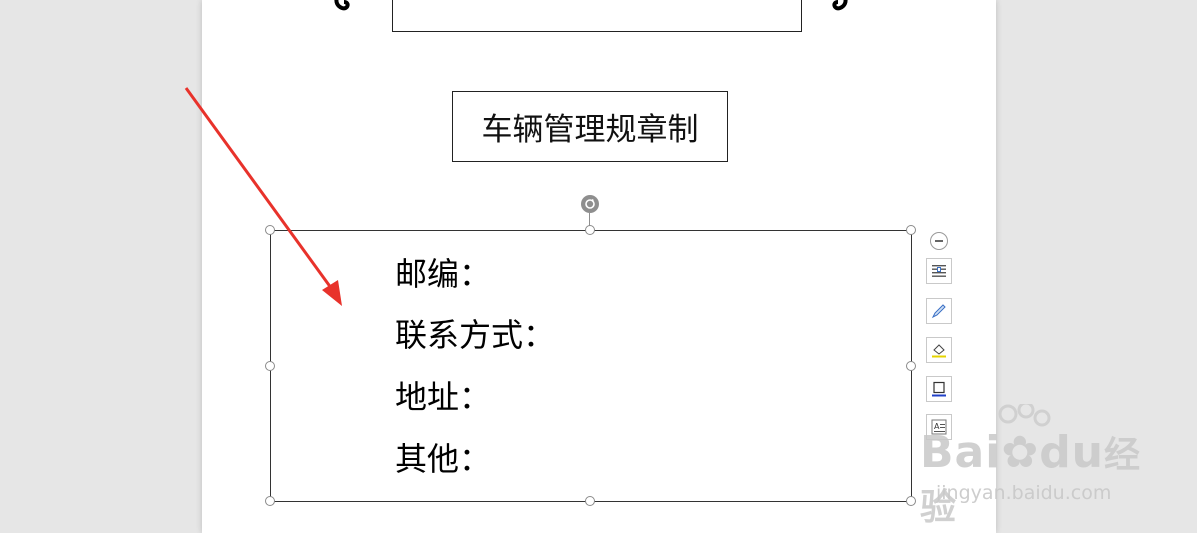  What do you see at coordinates (270, 501) in the screenshot?
I see `resize-handle-bottom-left` at bounding box center [270, 501].